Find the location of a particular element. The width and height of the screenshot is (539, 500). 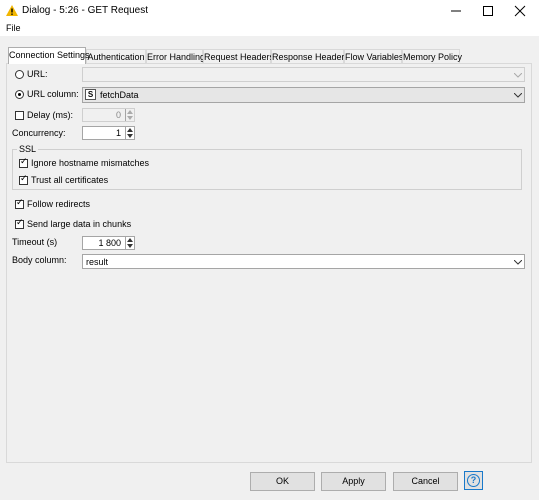

help-button: ? is located at coordinates (473, 480).